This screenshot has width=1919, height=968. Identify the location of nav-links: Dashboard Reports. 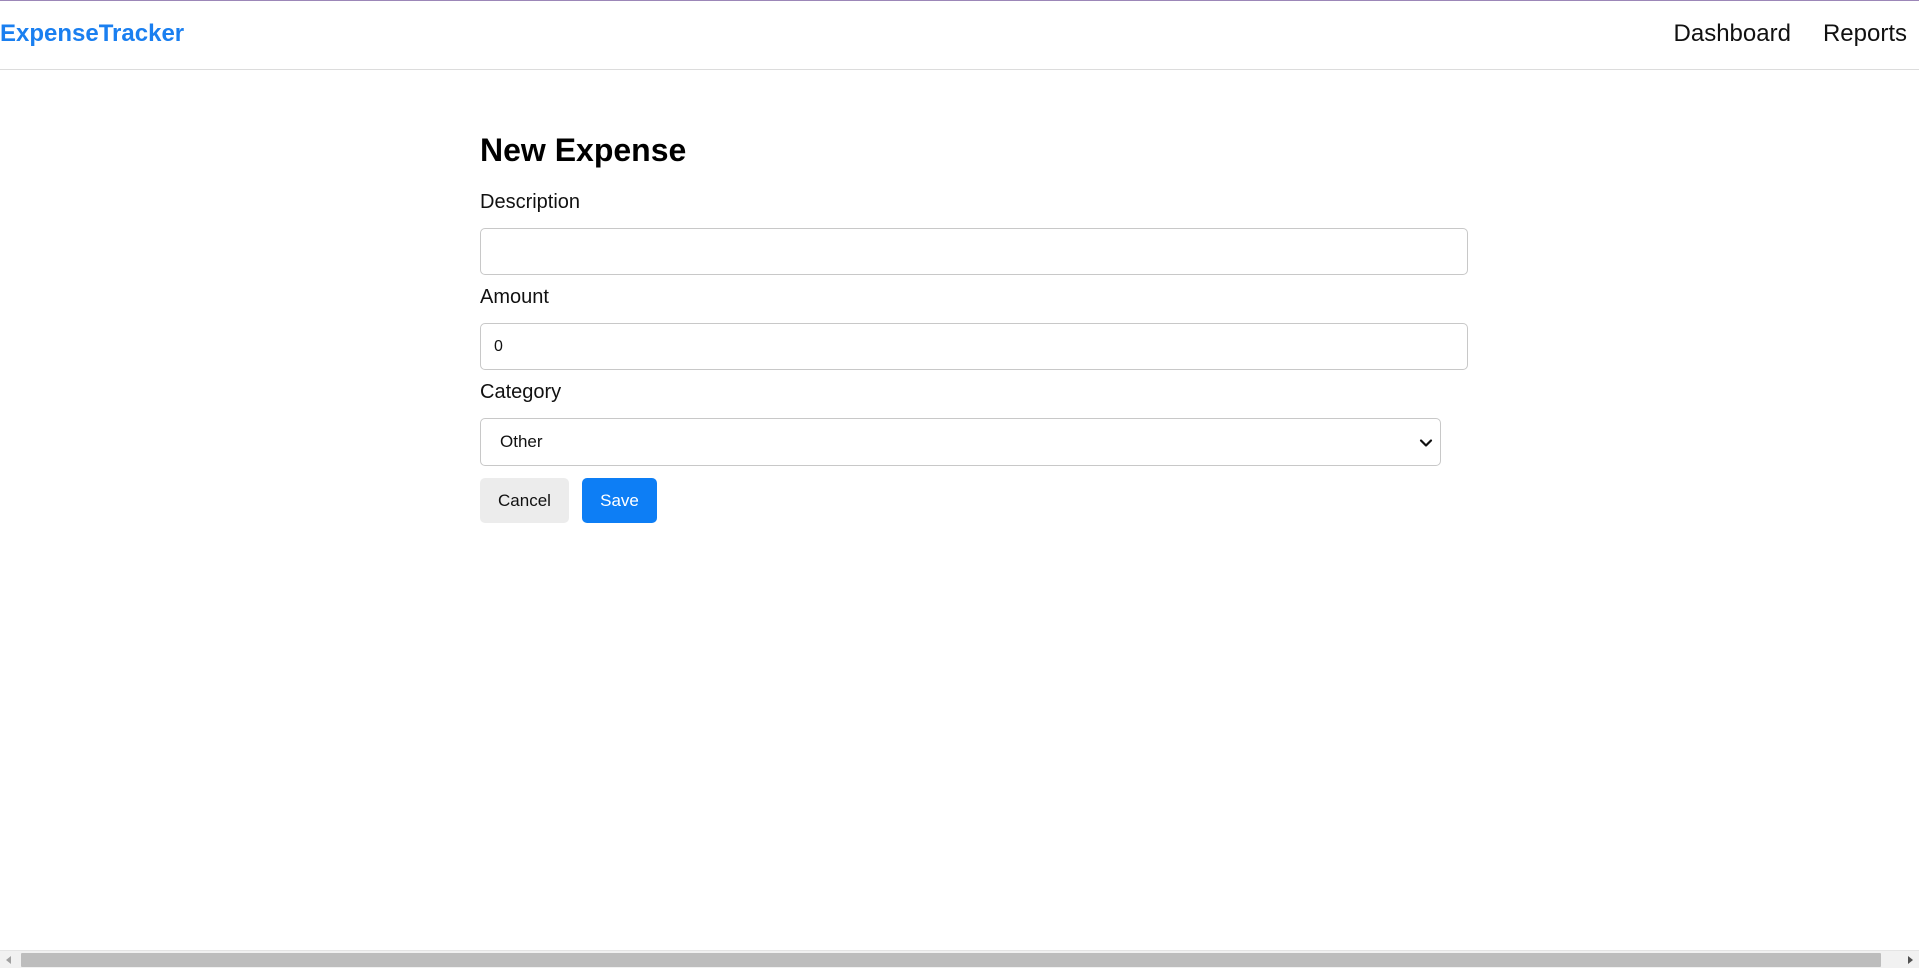
(1790, 34).